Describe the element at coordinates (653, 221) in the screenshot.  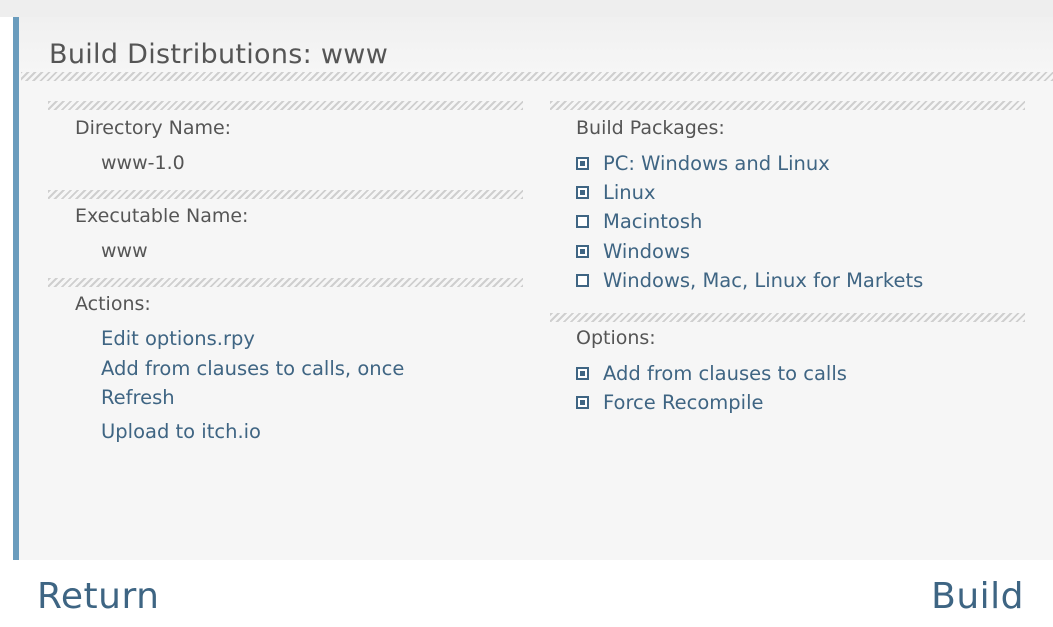
I see `package-label: Macintosh` at that location.